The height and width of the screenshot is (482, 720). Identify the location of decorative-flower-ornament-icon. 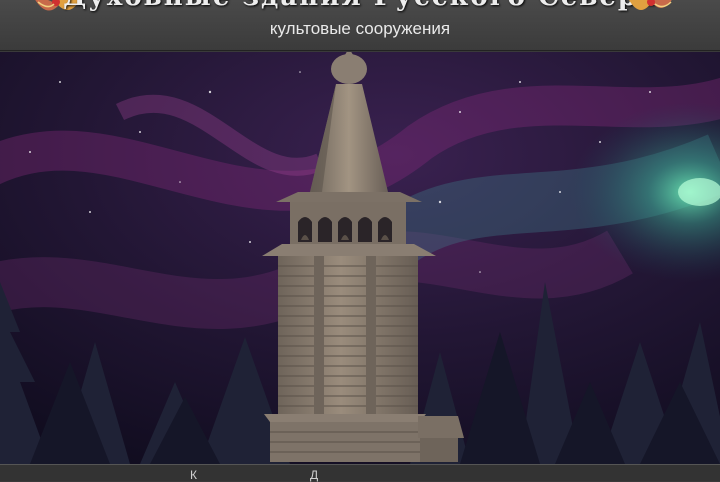
(650, 5).